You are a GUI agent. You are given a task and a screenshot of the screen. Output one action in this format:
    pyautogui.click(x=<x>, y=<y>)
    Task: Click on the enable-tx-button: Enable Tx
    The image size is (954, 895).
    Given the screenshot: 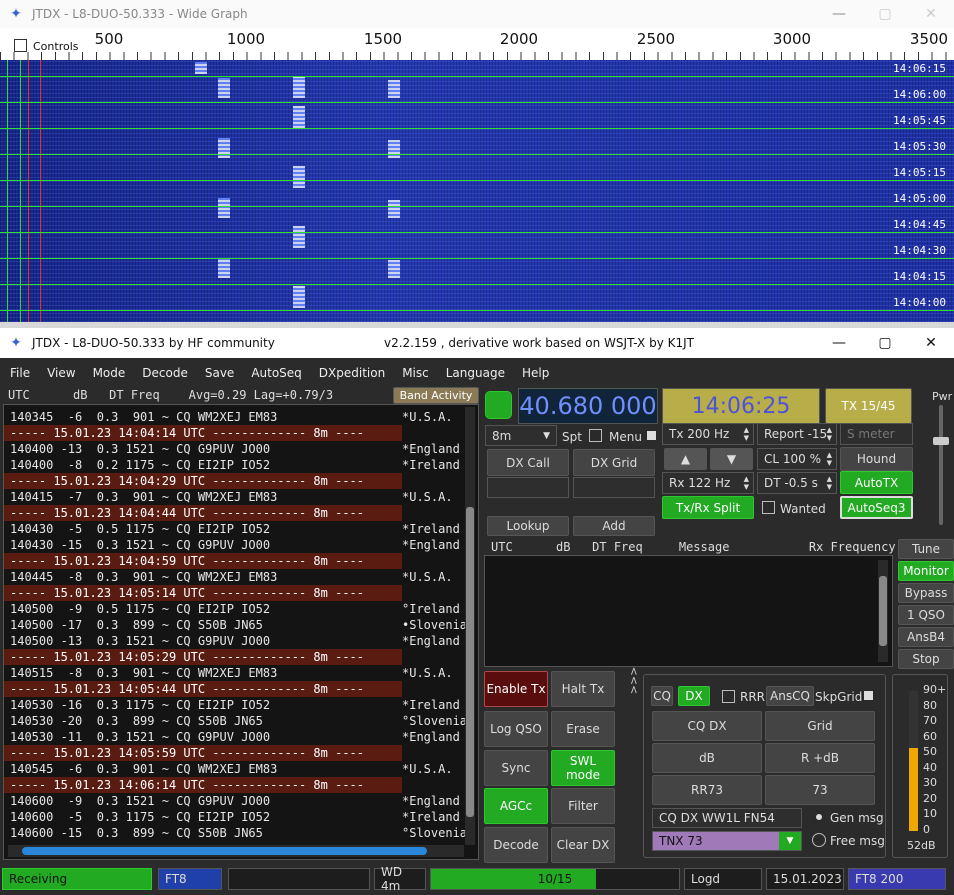 What is the action you would take?
    pyautogui.click(x=516, y=689)
    